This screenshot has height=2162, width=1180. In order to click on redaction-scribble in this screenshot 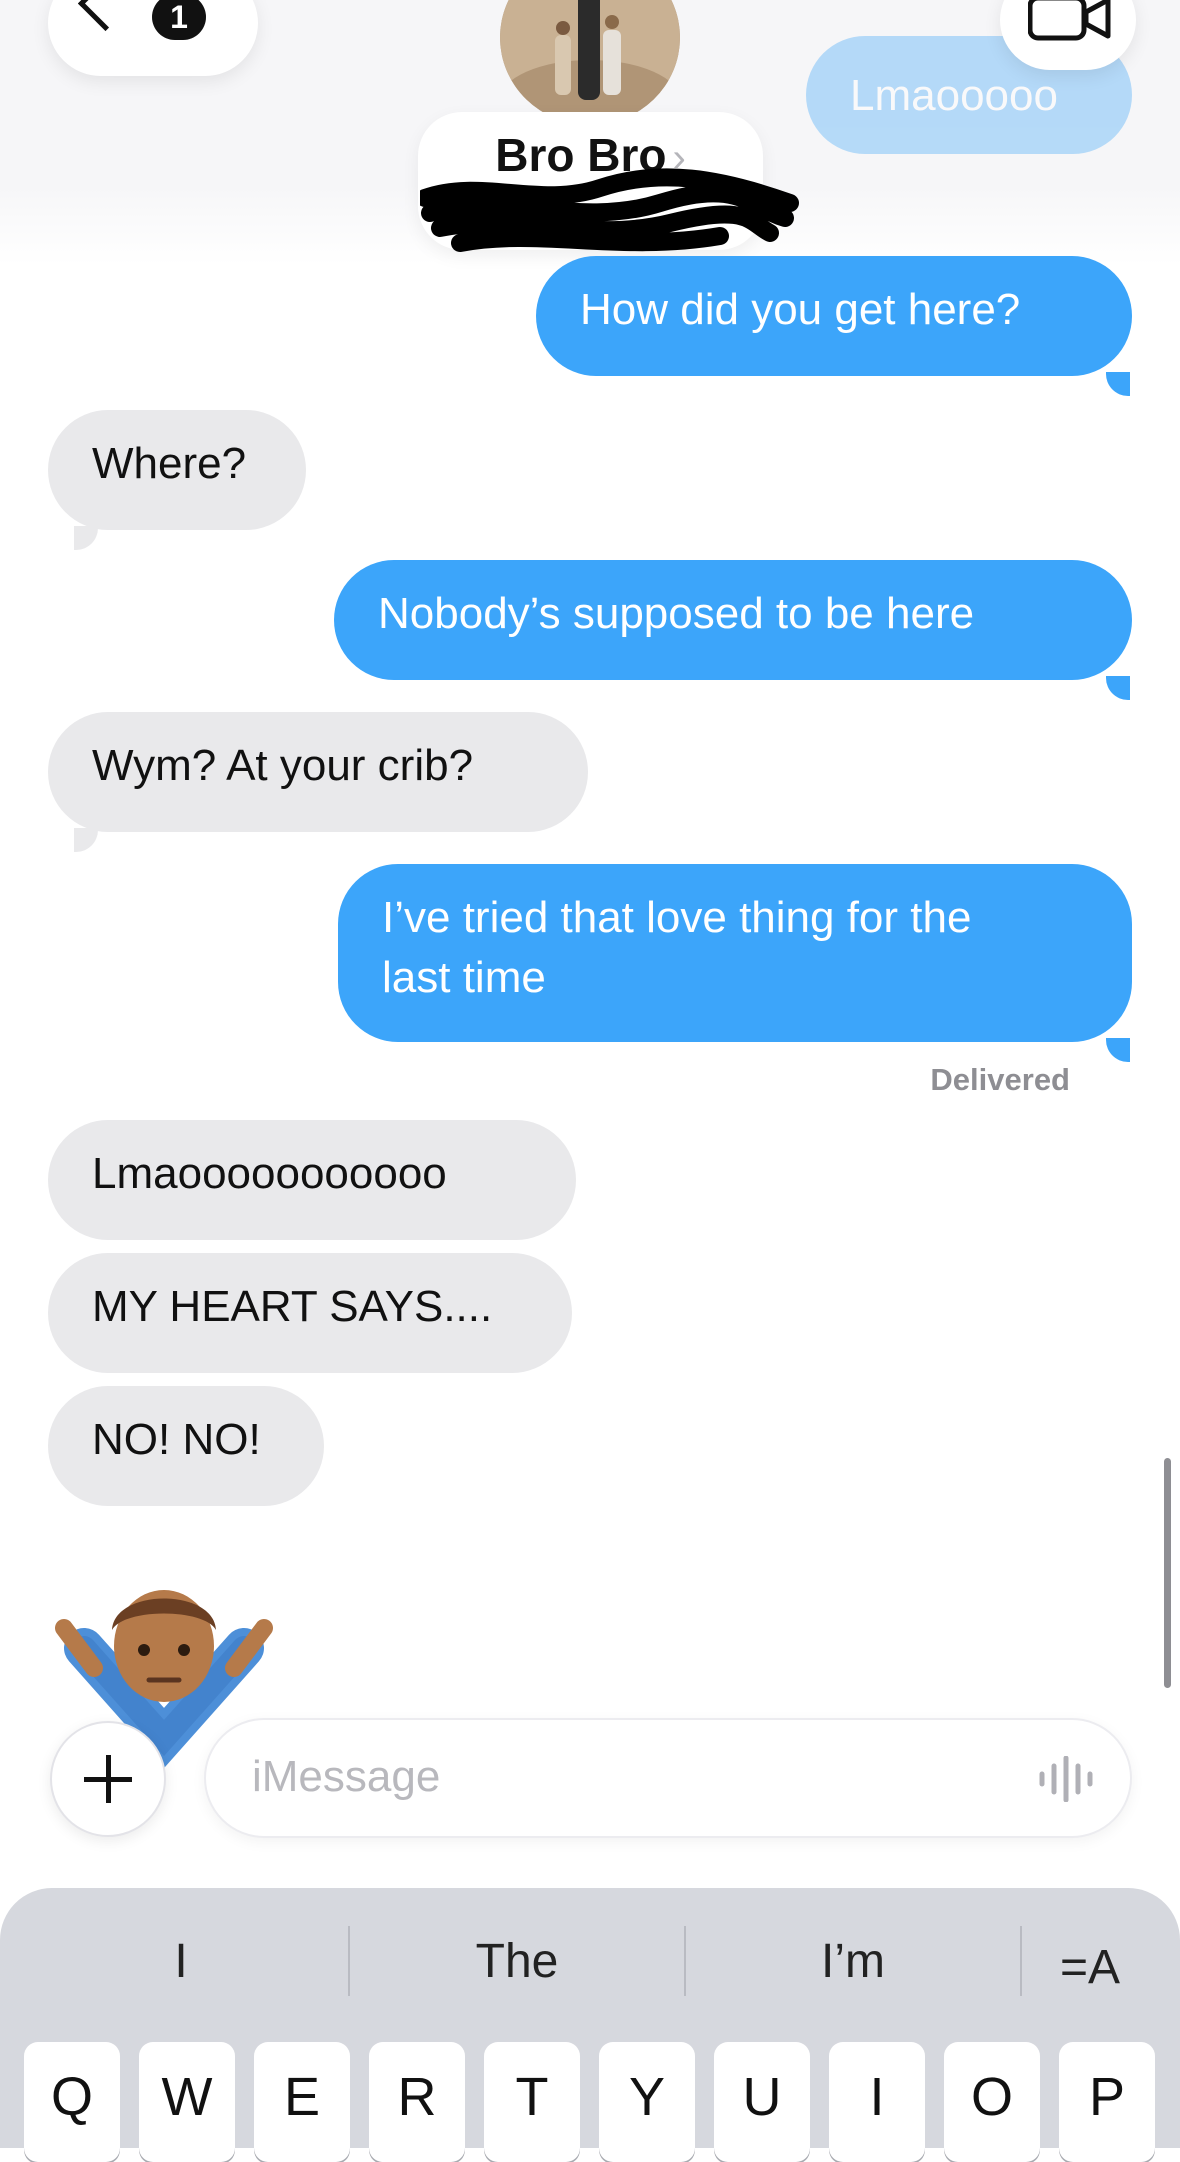, I will do `click(609, 210)`.